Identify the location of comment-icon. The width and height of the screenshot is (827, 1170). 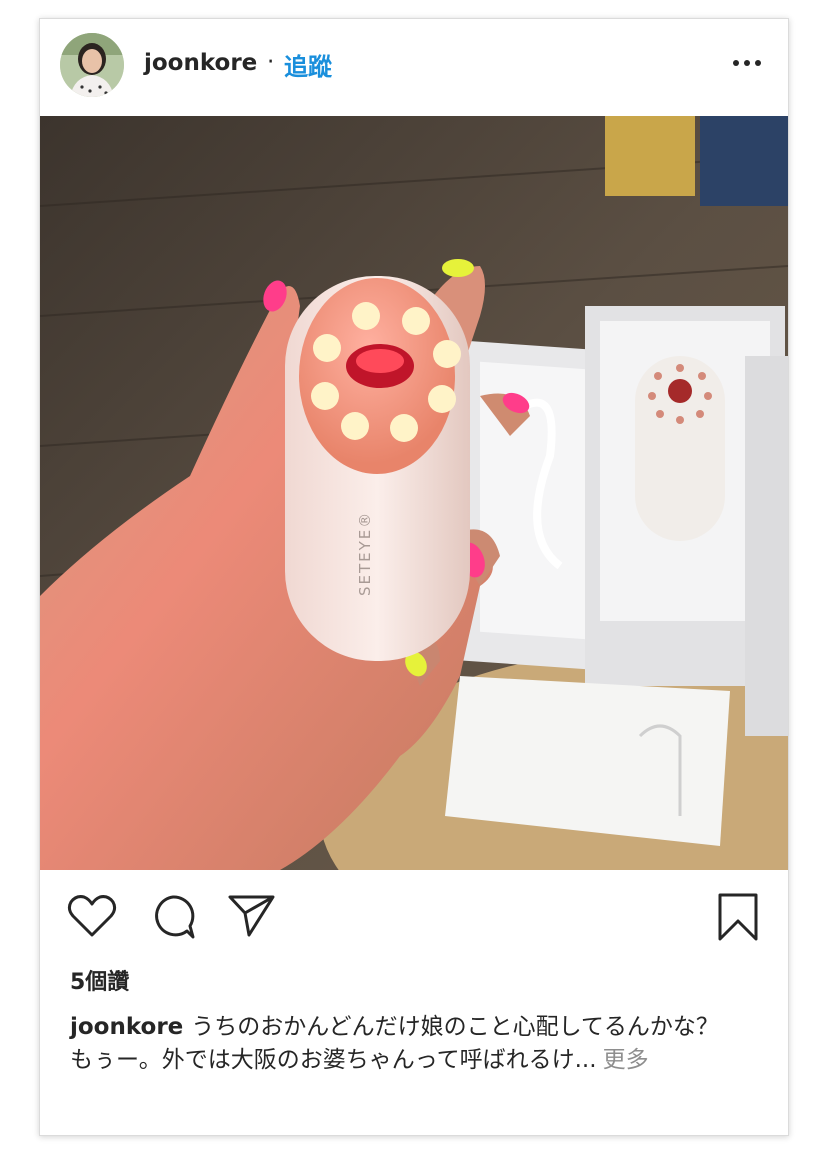
(173, 919).